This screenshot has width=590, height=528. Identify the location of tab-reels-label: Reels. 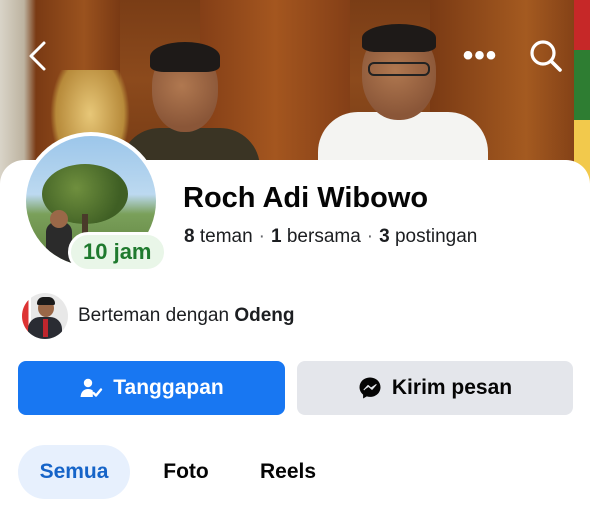
(288, 471).